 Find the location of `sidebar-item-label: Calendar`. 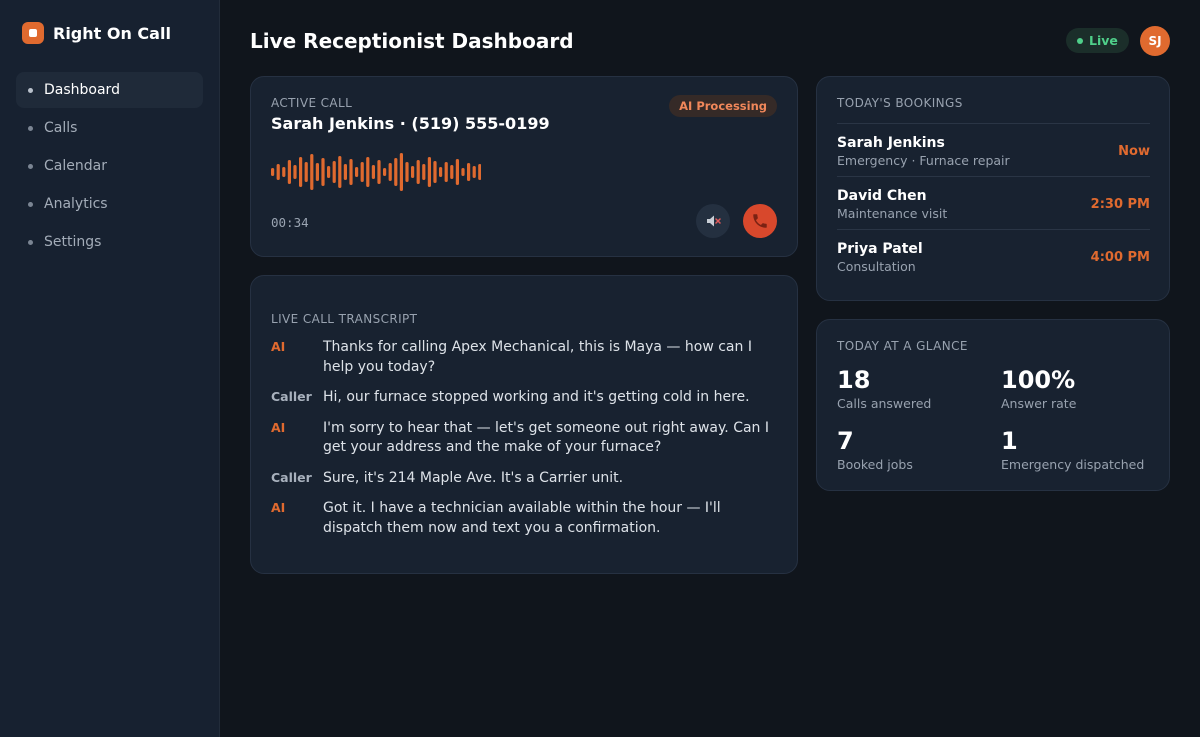

sidebar-item-label: Calendar is located at coordinates (75, 166).